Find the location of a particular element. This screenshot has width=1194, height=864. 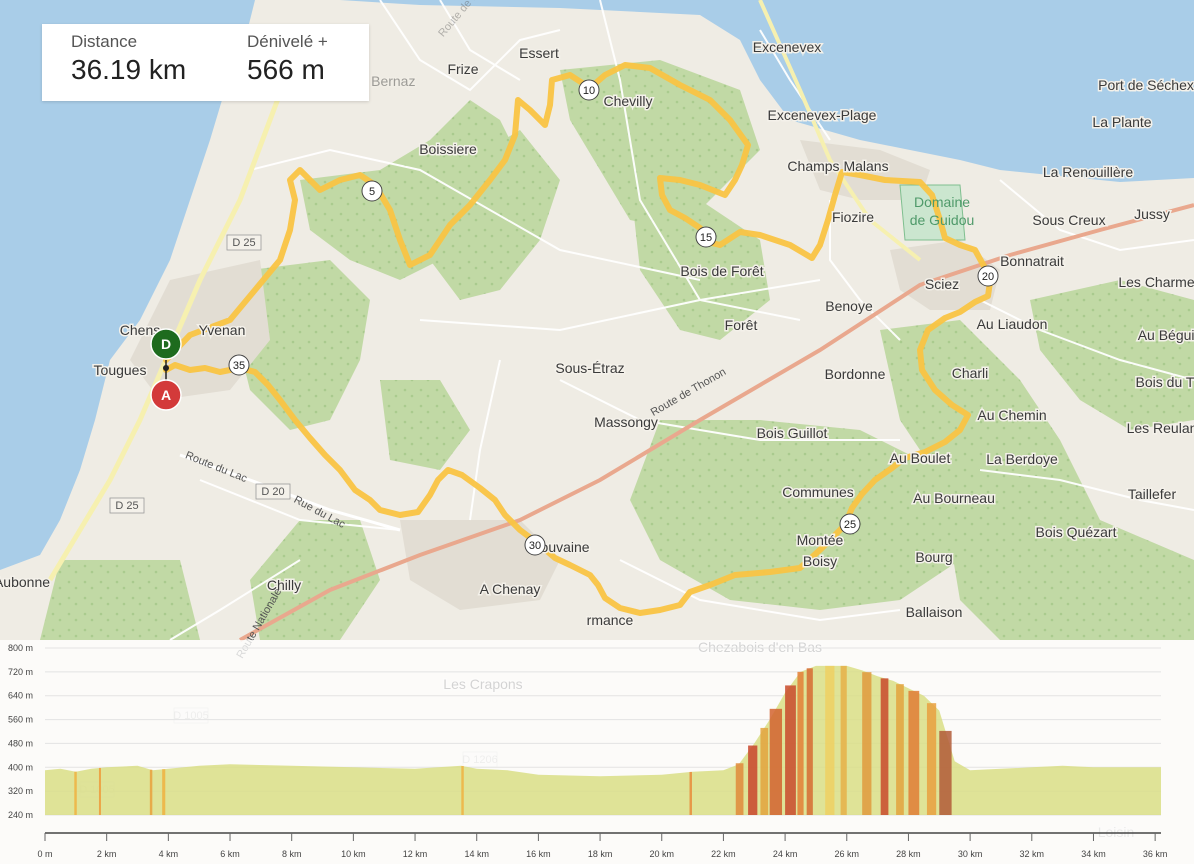

km-marker-label: 5 is located at coordinates (372, 192).